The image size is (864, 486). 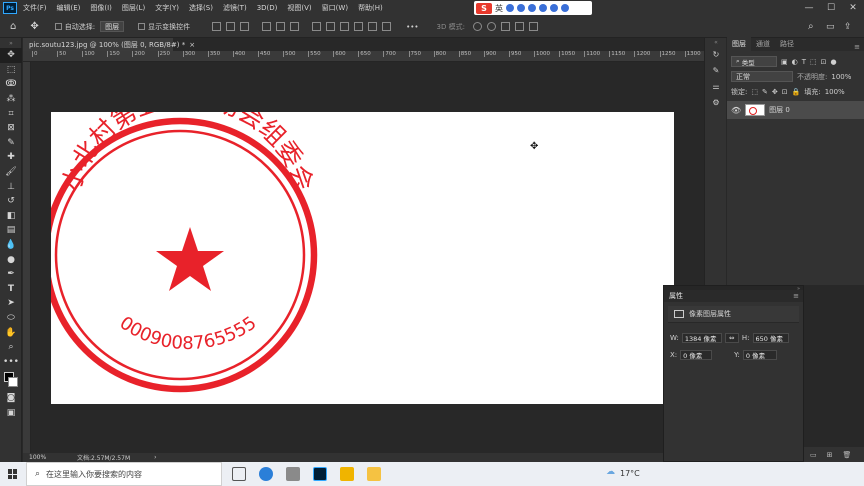 I want to click on skin-icon, so click(x=554, y=8).